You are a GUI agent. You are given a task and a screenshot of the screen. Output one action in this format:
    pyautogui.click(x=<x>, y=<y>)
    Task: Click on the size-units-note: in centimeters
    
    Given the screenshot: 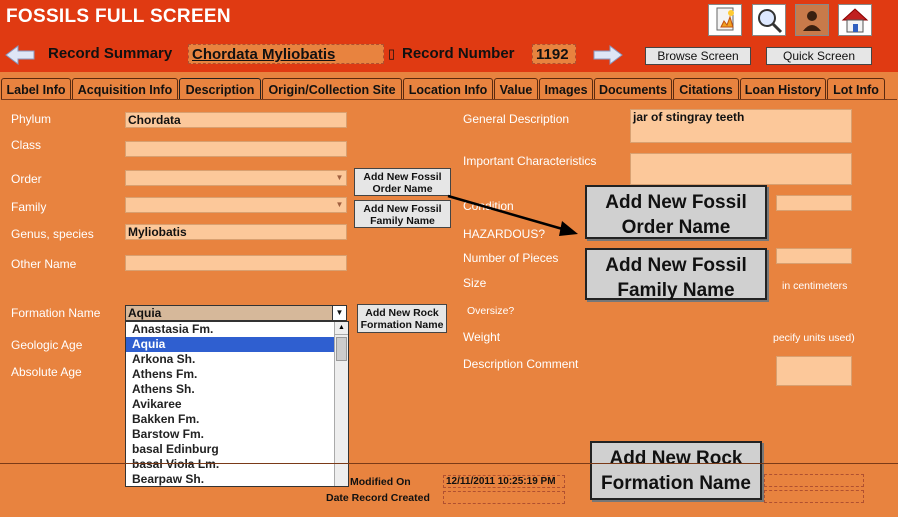 What is the action you would take?
    pyautogui.click(x=815, y=286)
    